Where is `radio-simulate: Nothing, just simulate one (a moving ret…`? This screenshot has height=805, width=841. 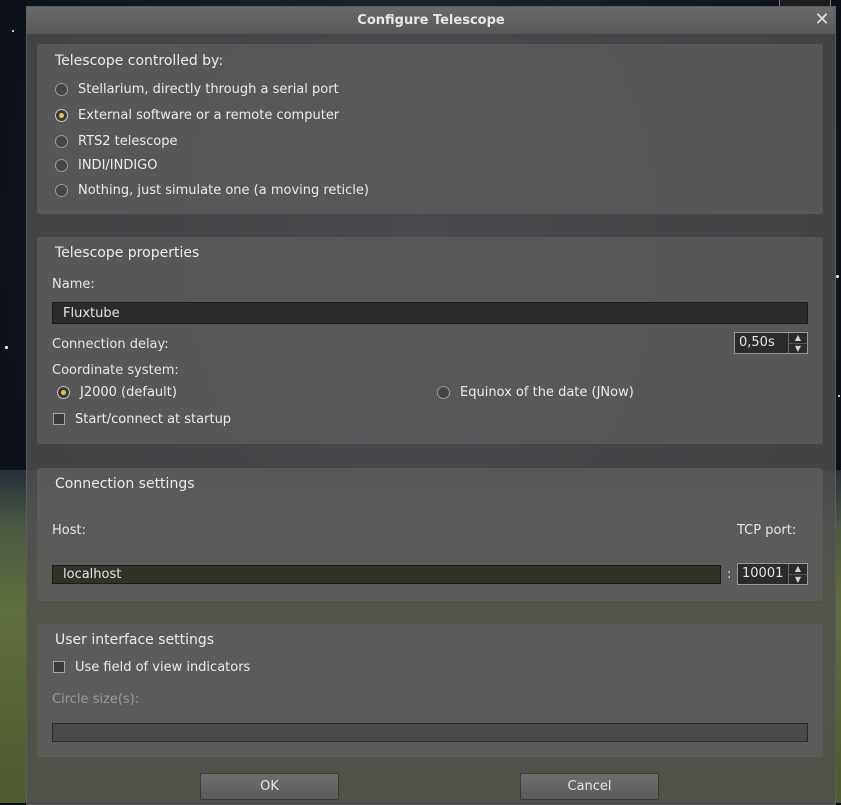 radio-simulate: Nothing, just simulate one (a moving ret… is located at coordinates (212, 190).